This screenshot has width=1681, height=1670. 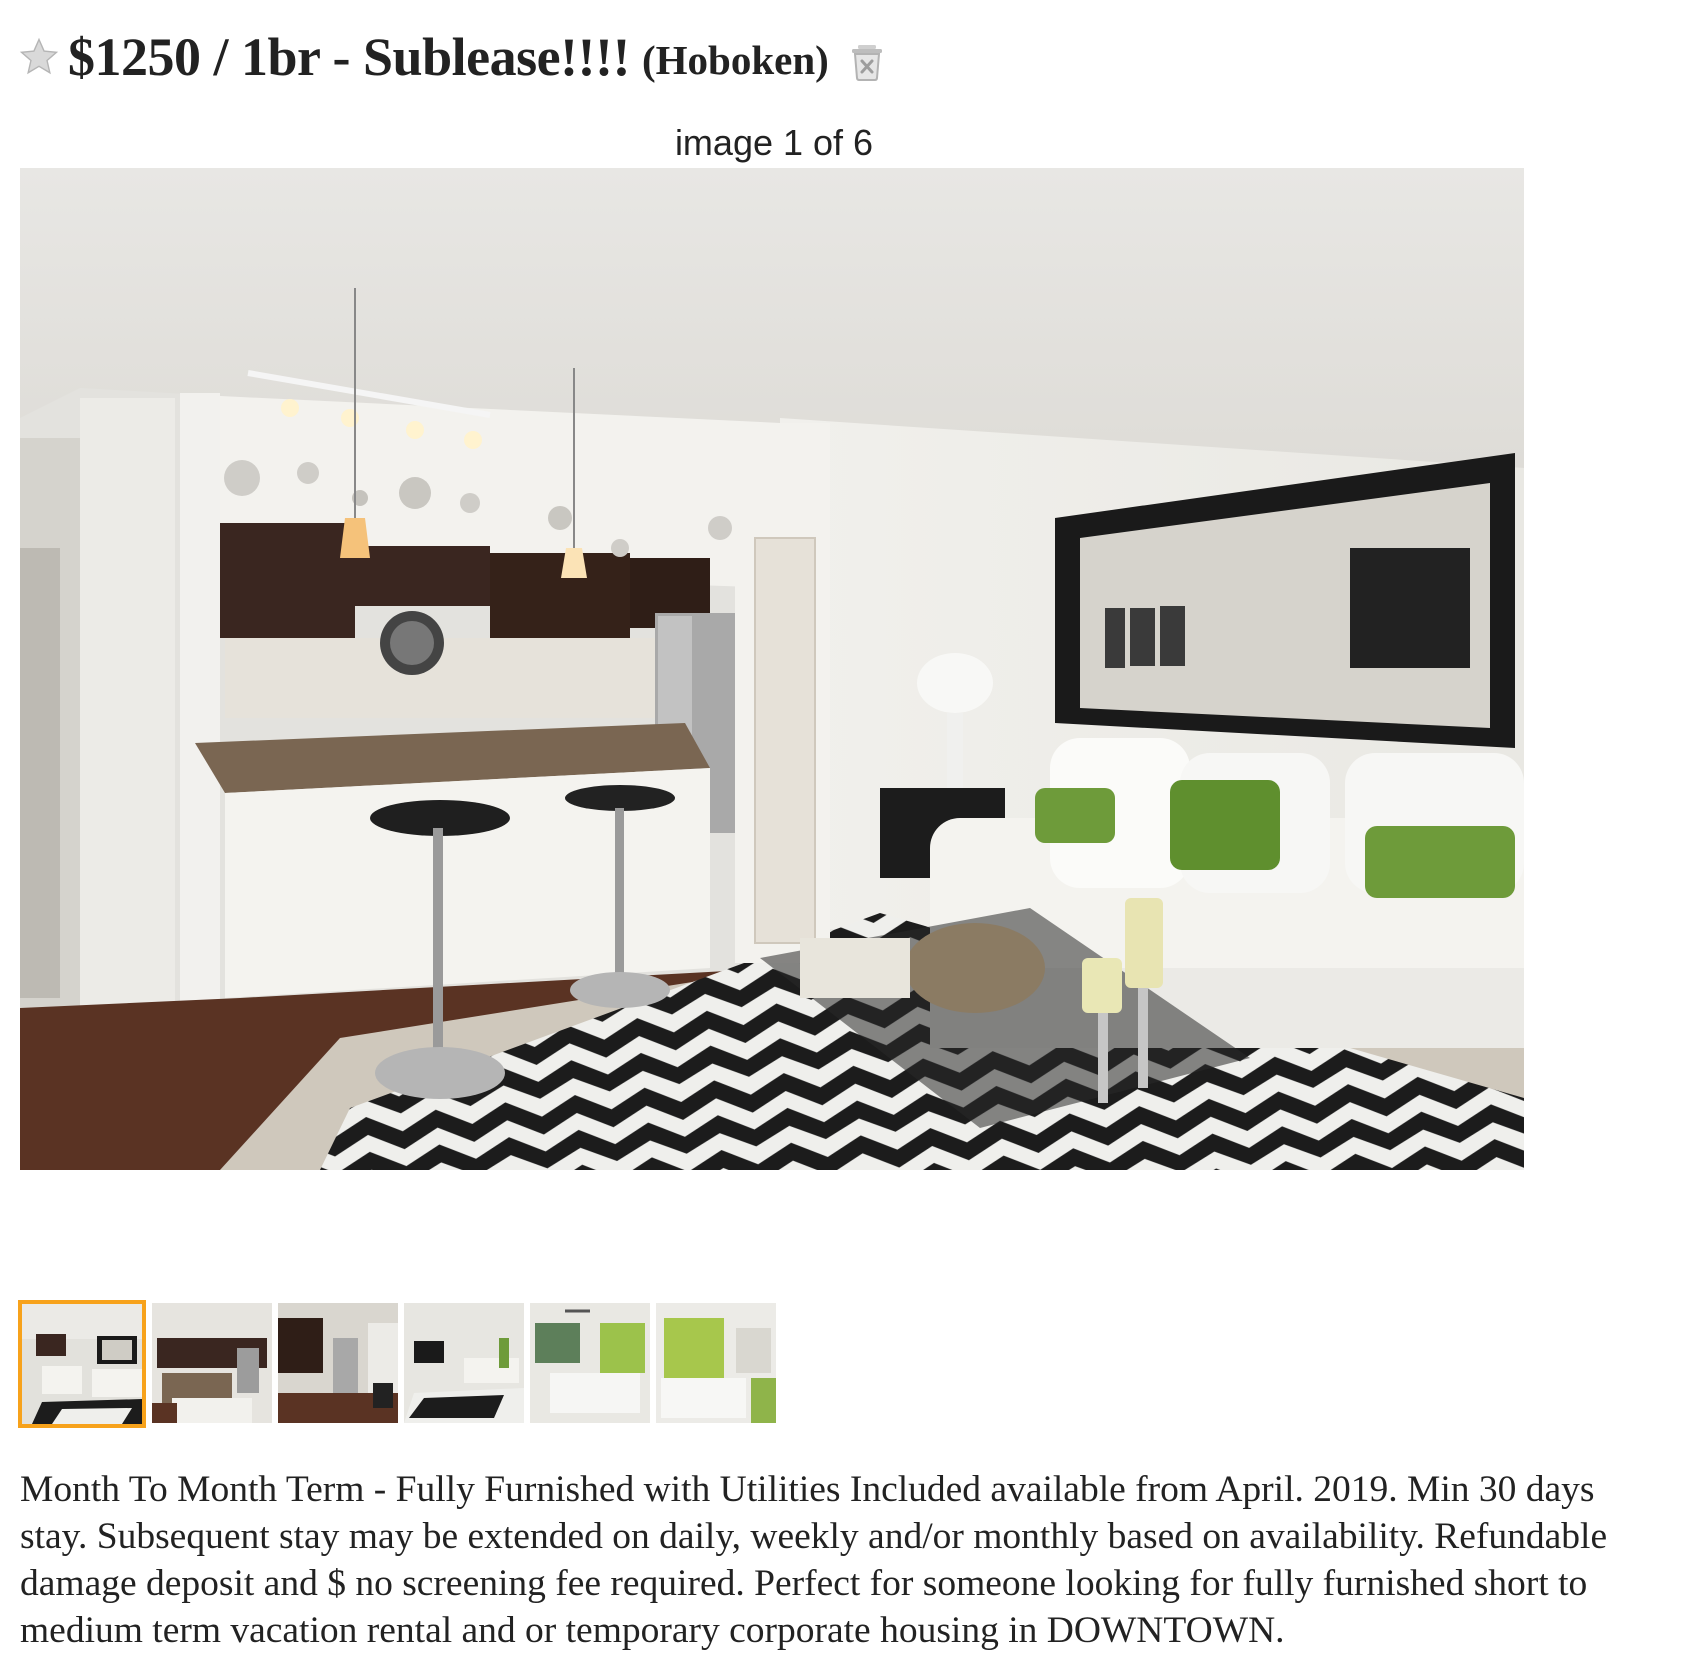 I want to click on posting-location: (Hoboken), so click(x=735, y=60).